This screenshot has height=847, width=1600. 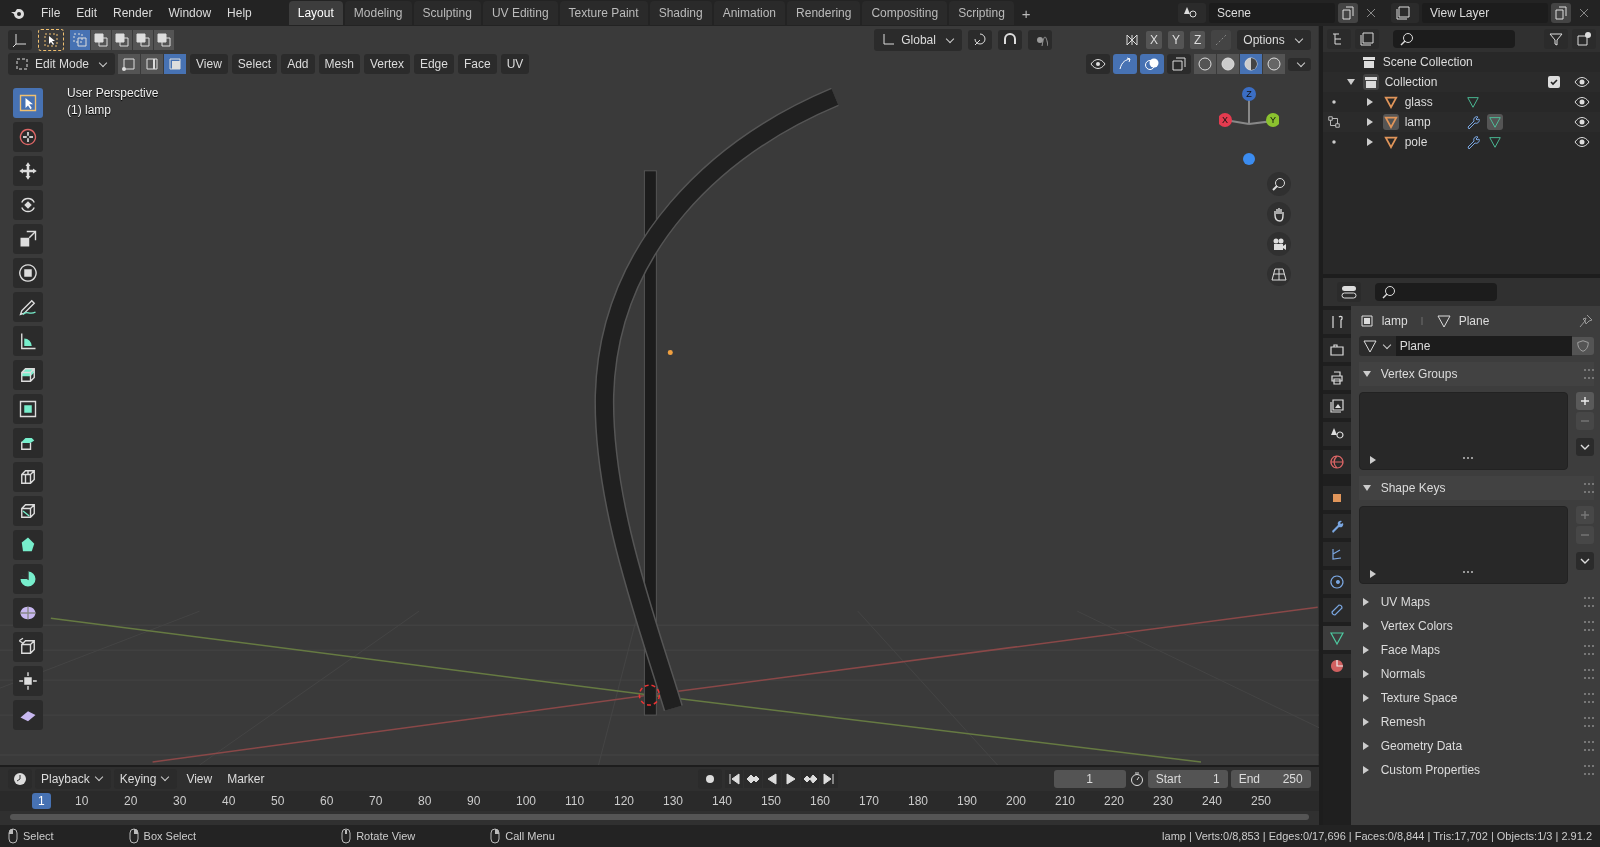 What do you see at coordinates (298, 64) in the screenshot?
I see `menu-item: Add` at bounding box center [298, 64].